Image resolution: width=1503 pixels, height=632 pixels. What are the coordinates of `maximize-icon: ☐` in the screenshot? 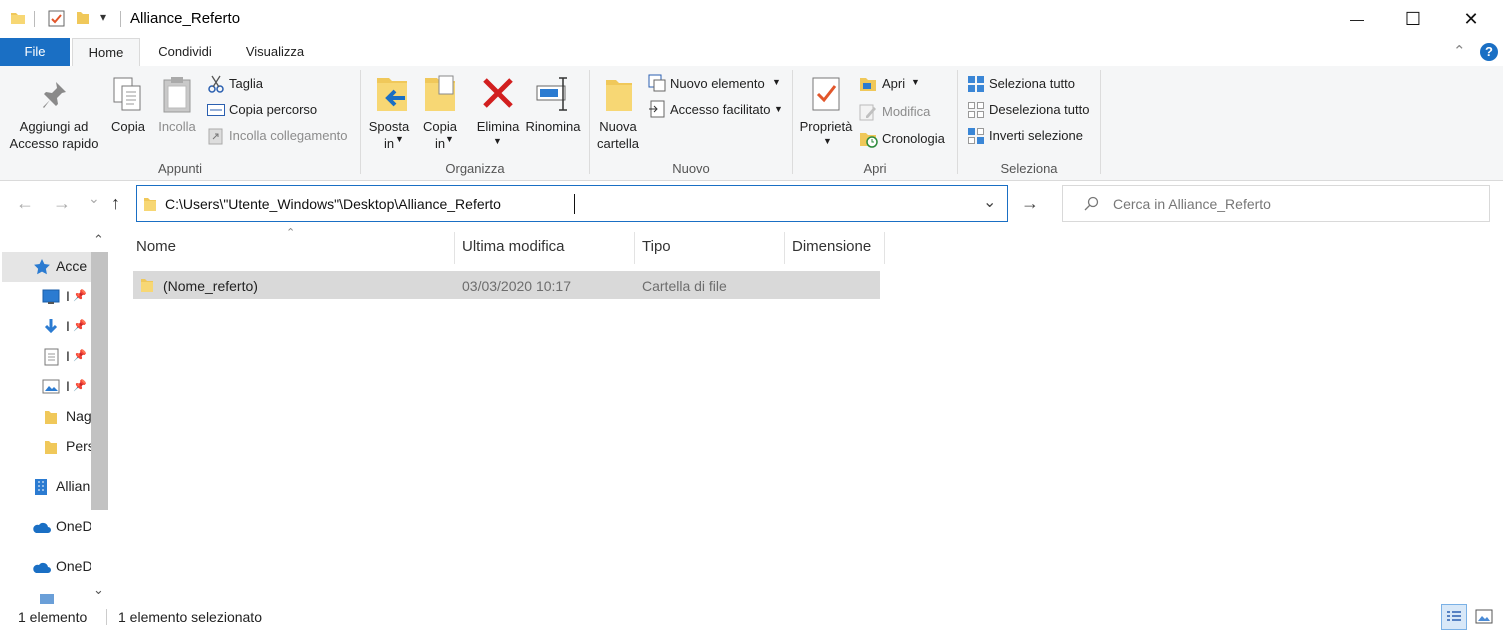 It's located at (1413, 18).